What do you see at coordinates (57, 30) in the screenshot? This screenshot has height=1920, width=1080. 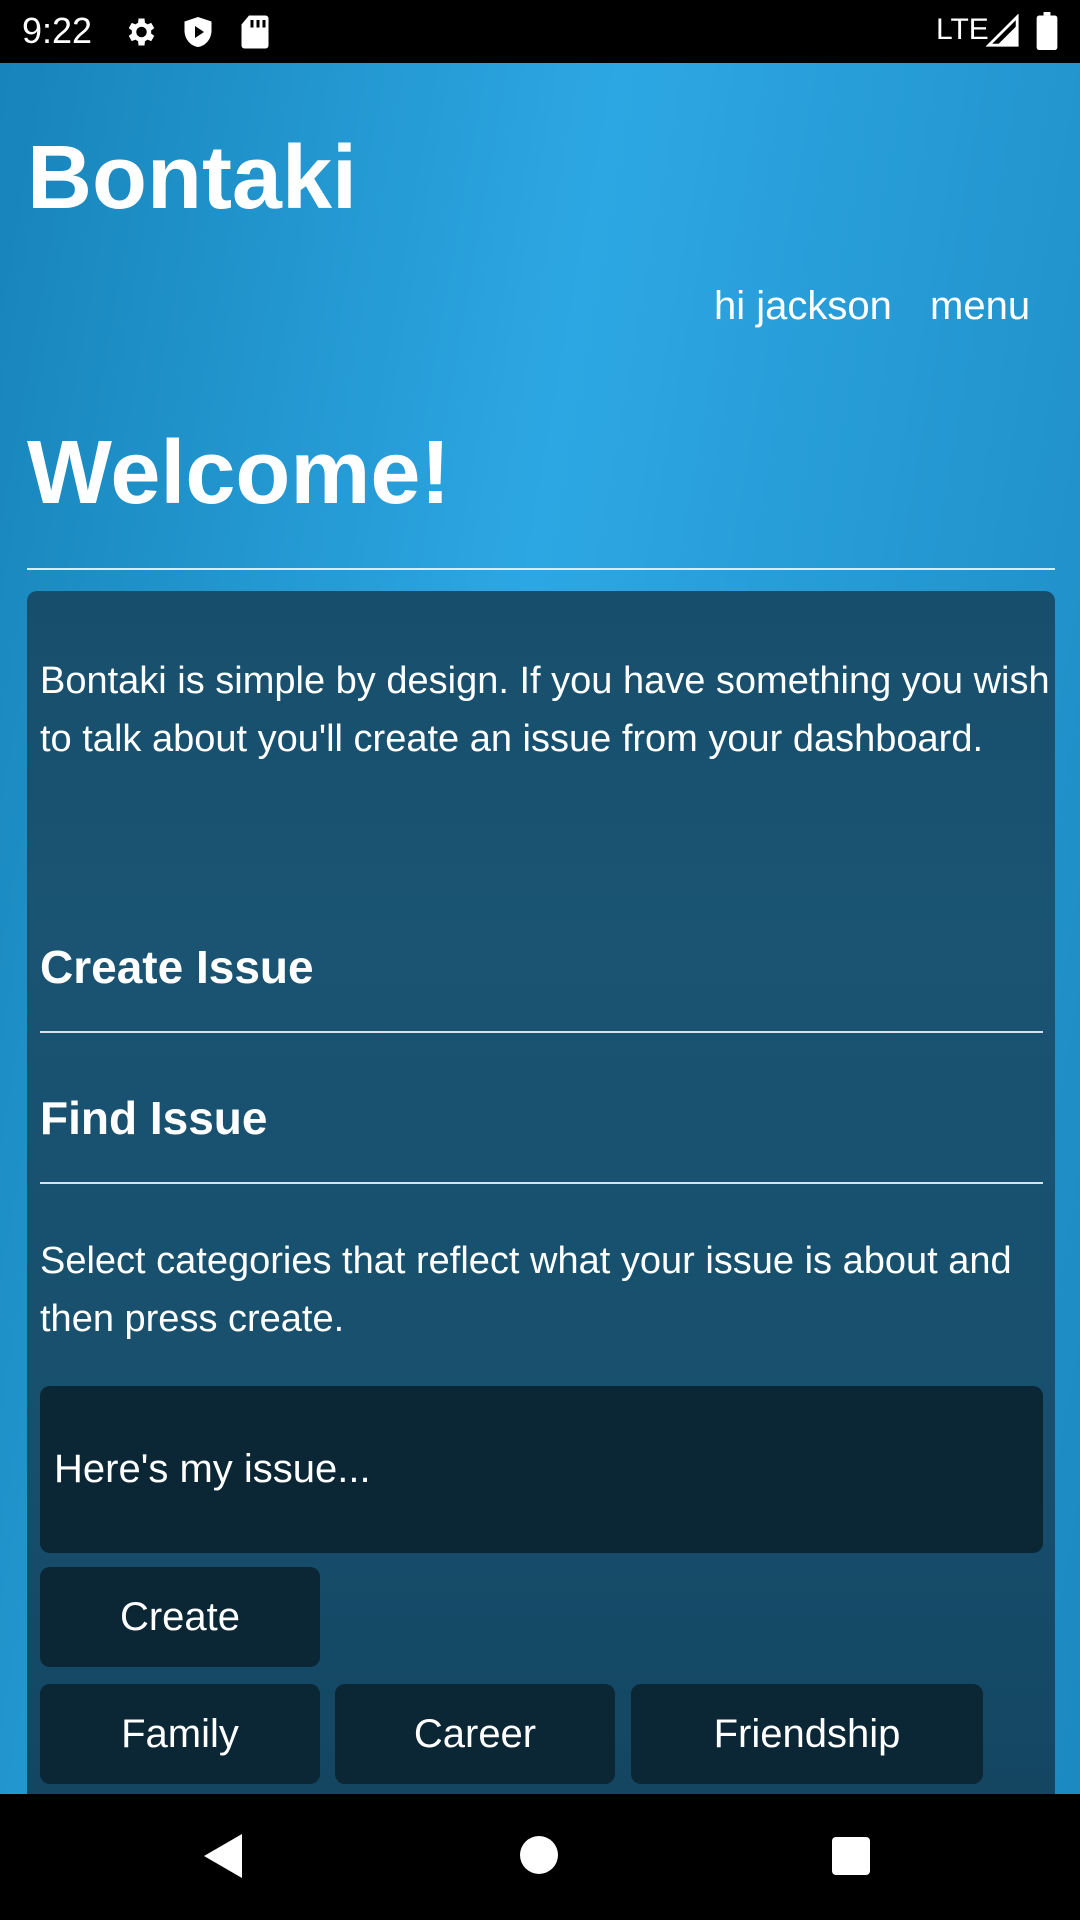 I see `status-time: 9:22` at bounding box center [57, 30].